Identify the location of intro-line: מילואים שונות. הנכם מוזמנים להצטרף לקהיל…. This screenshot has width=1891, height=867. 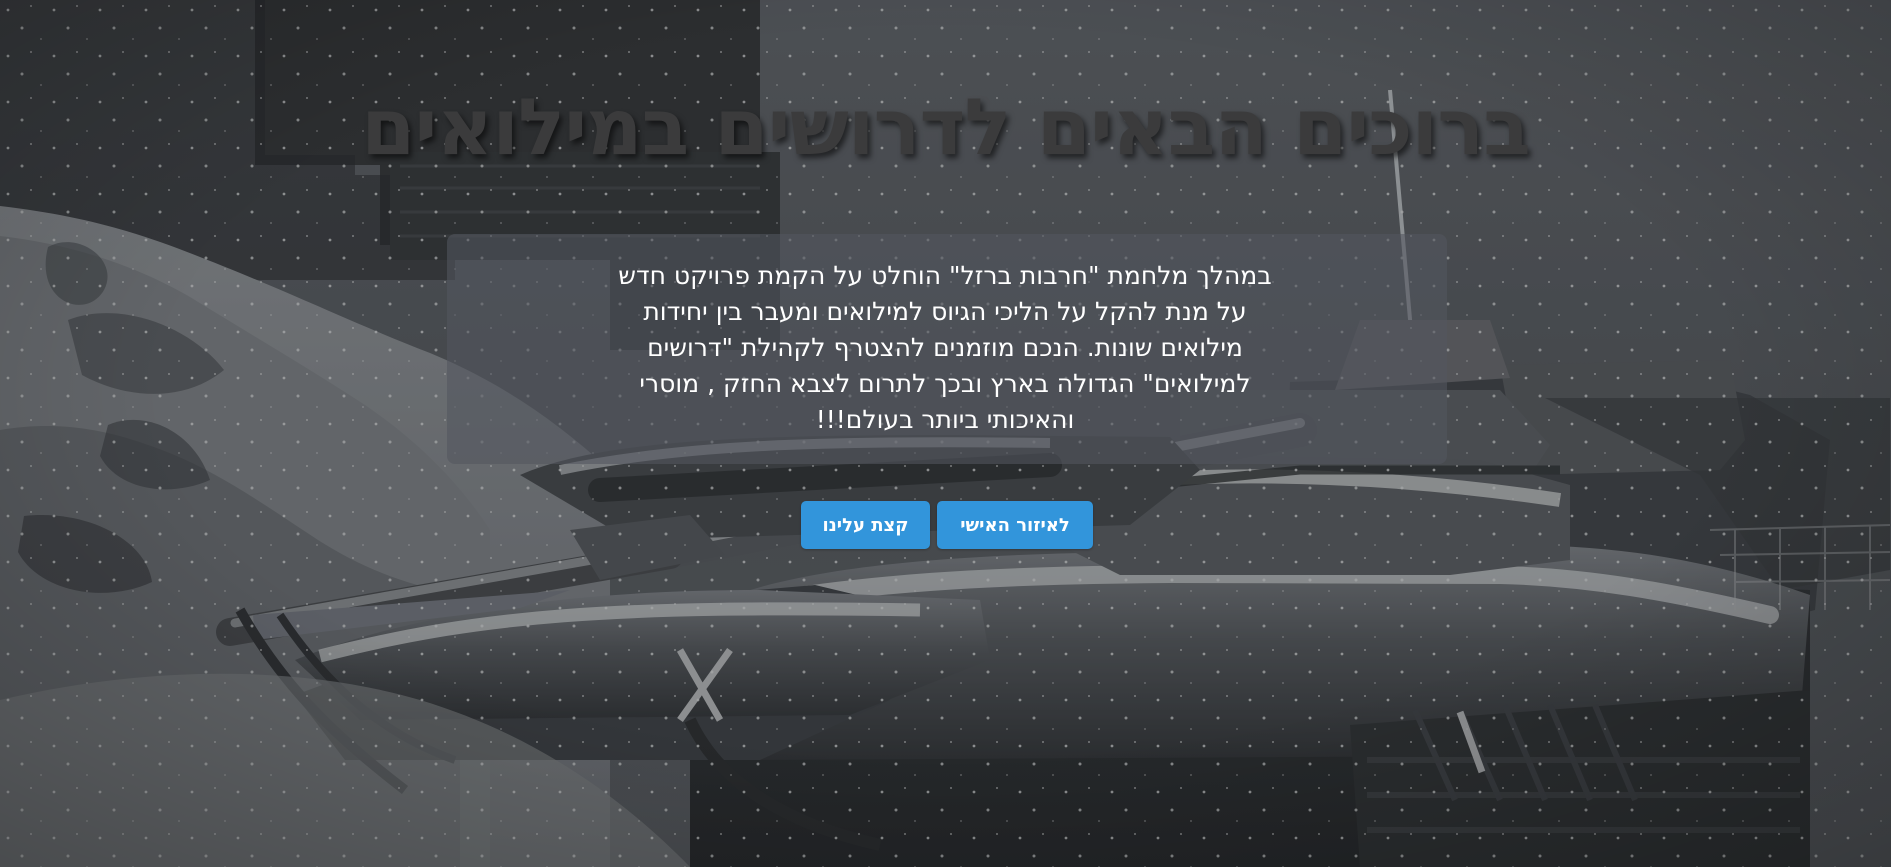
(945, 347).